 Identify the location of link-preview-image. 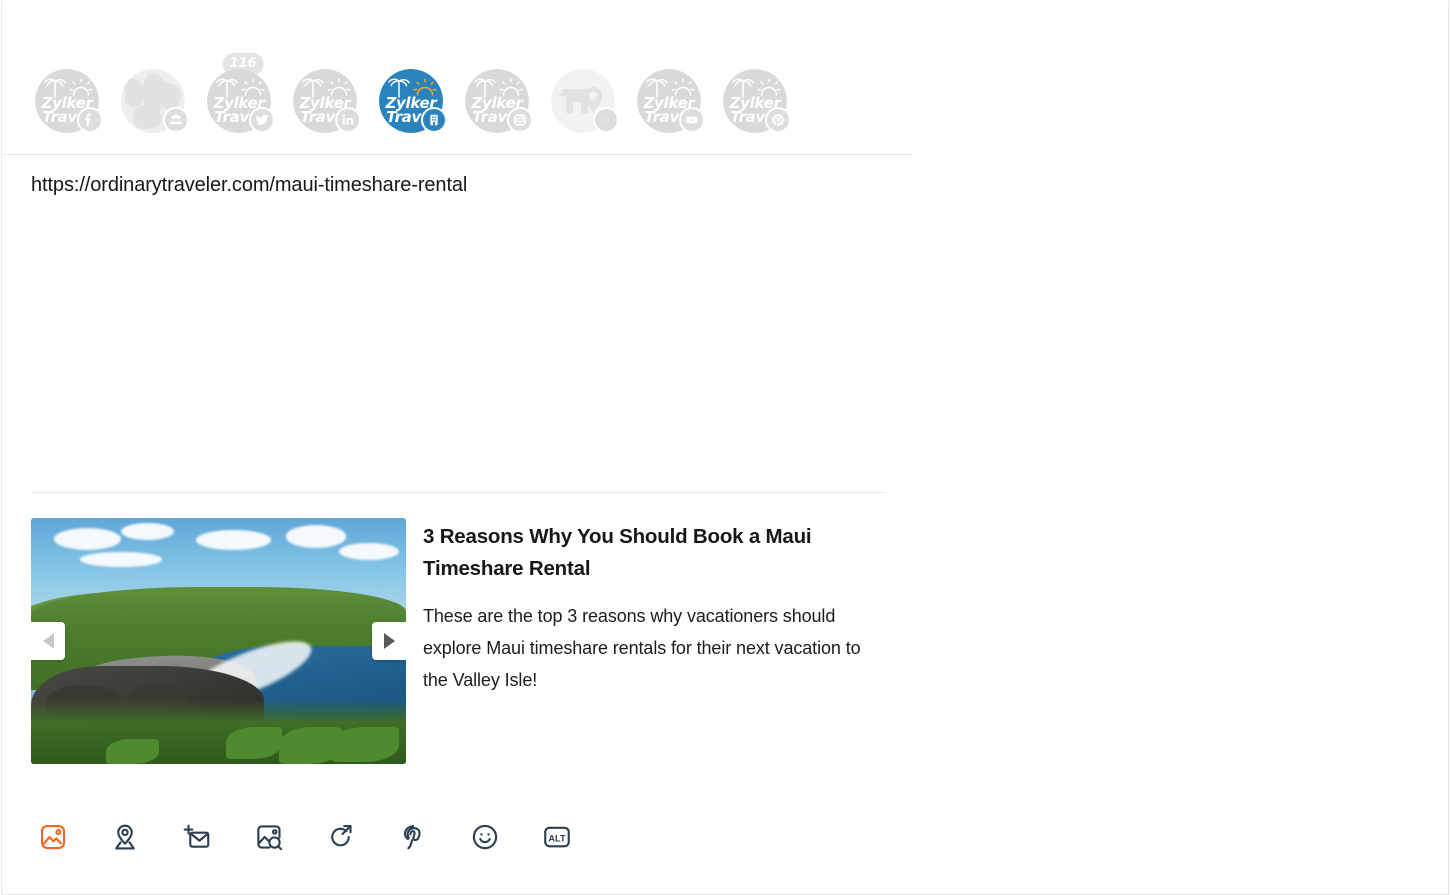
(218, 641).